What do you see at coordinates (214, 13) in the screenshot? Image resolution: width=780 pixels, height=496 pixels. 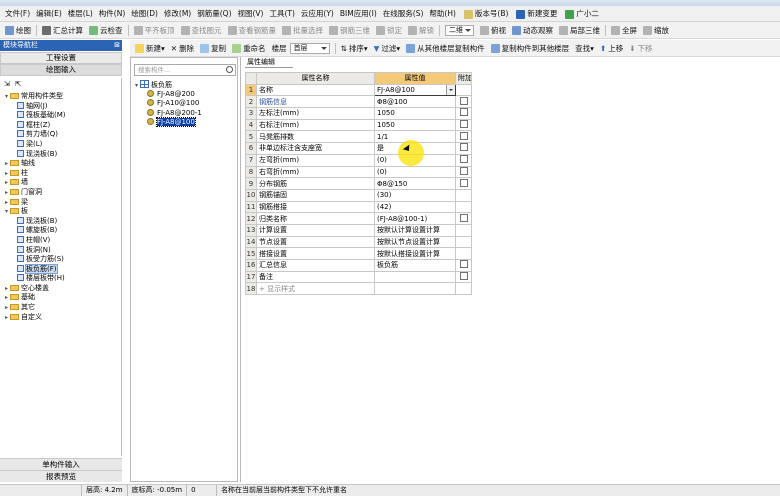 I see `menu-item-6: 钢筋量(Q)` at bounding box center [214, 13].